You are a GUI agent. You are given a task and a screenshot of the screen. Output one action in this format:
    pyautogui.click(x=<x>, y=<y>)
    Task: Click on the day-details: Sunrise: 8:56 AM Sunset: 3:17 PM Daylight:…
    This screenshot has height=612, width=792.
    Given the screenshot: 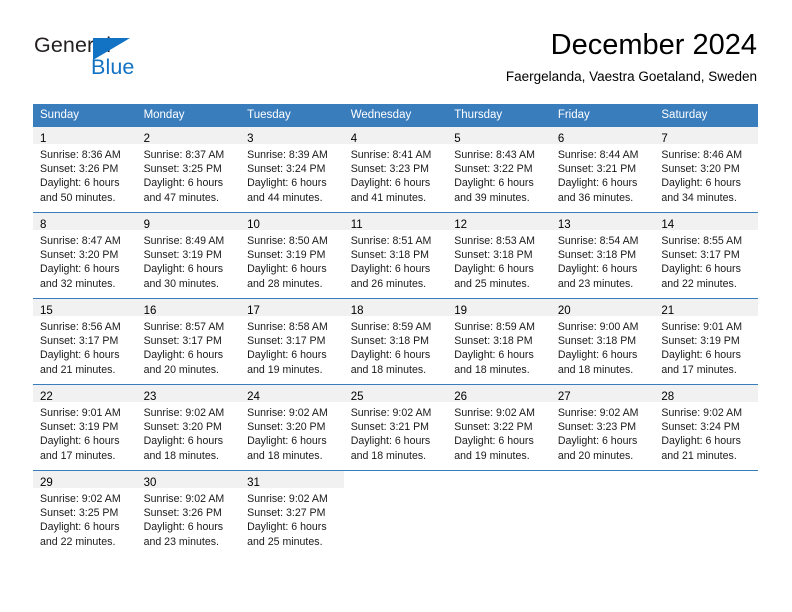 What is the action you would take?
    pyautogui.click(x=85, y=346)
    